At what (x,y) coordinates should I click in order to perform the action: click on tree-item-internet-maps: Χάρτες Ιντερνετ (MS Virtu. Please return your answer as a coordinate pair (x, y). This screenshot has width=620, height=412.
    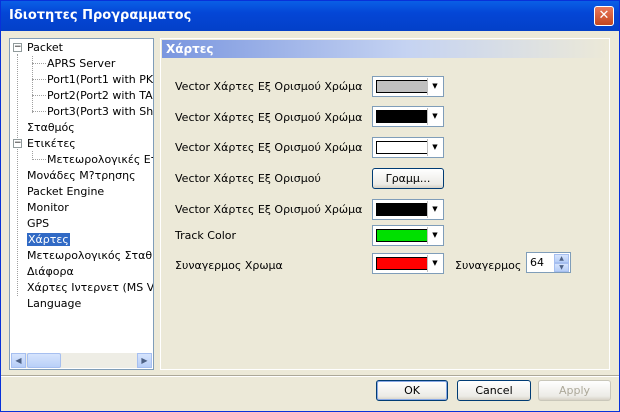
    Looking at the image, I should click on (90, 288).